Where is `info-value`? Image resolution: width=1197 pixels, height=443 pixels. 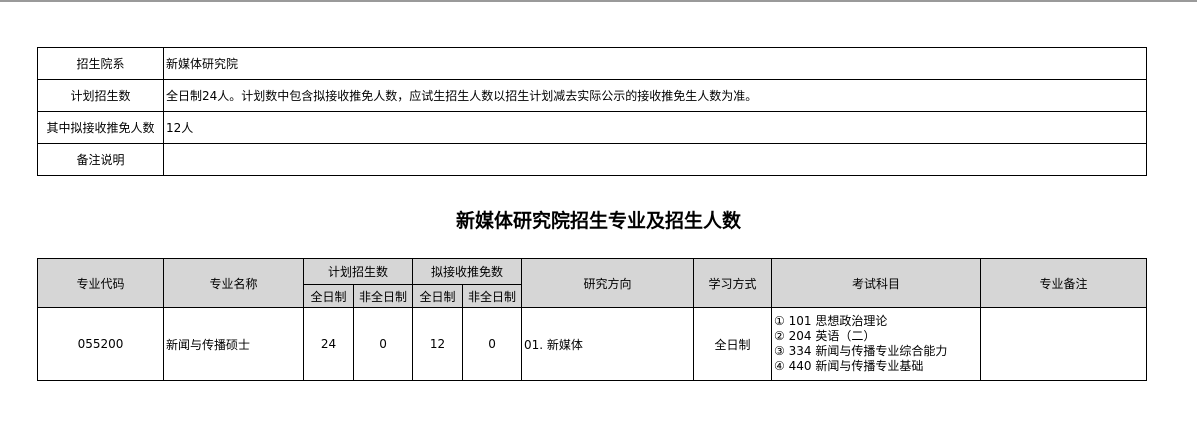
info-value is located at coordinates (655, 159).